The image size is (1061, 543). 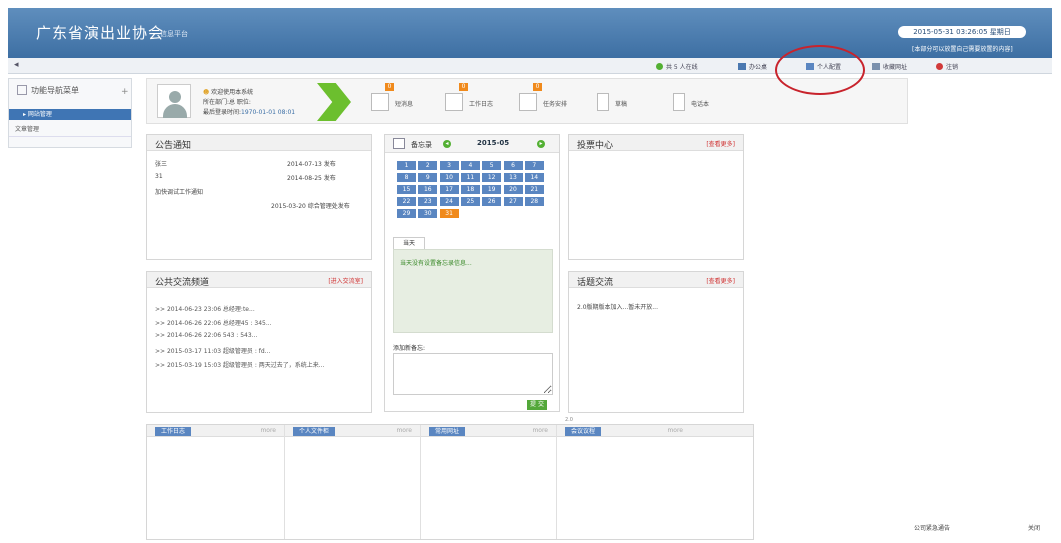 What do you see at coordinates (962, 32) in the screenshot?
I see `datetime-display: 2015-05-31 03:26:05 星期日` at bounding box center [962, 32].